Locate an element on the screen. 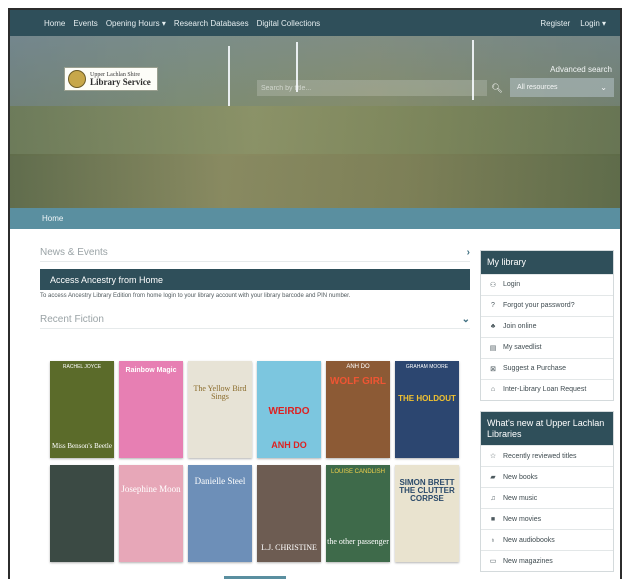 This screenshot has width=626, height=579. sidebar-link-label: Inter-Library Loan Request is located at coordinates (545, 390).